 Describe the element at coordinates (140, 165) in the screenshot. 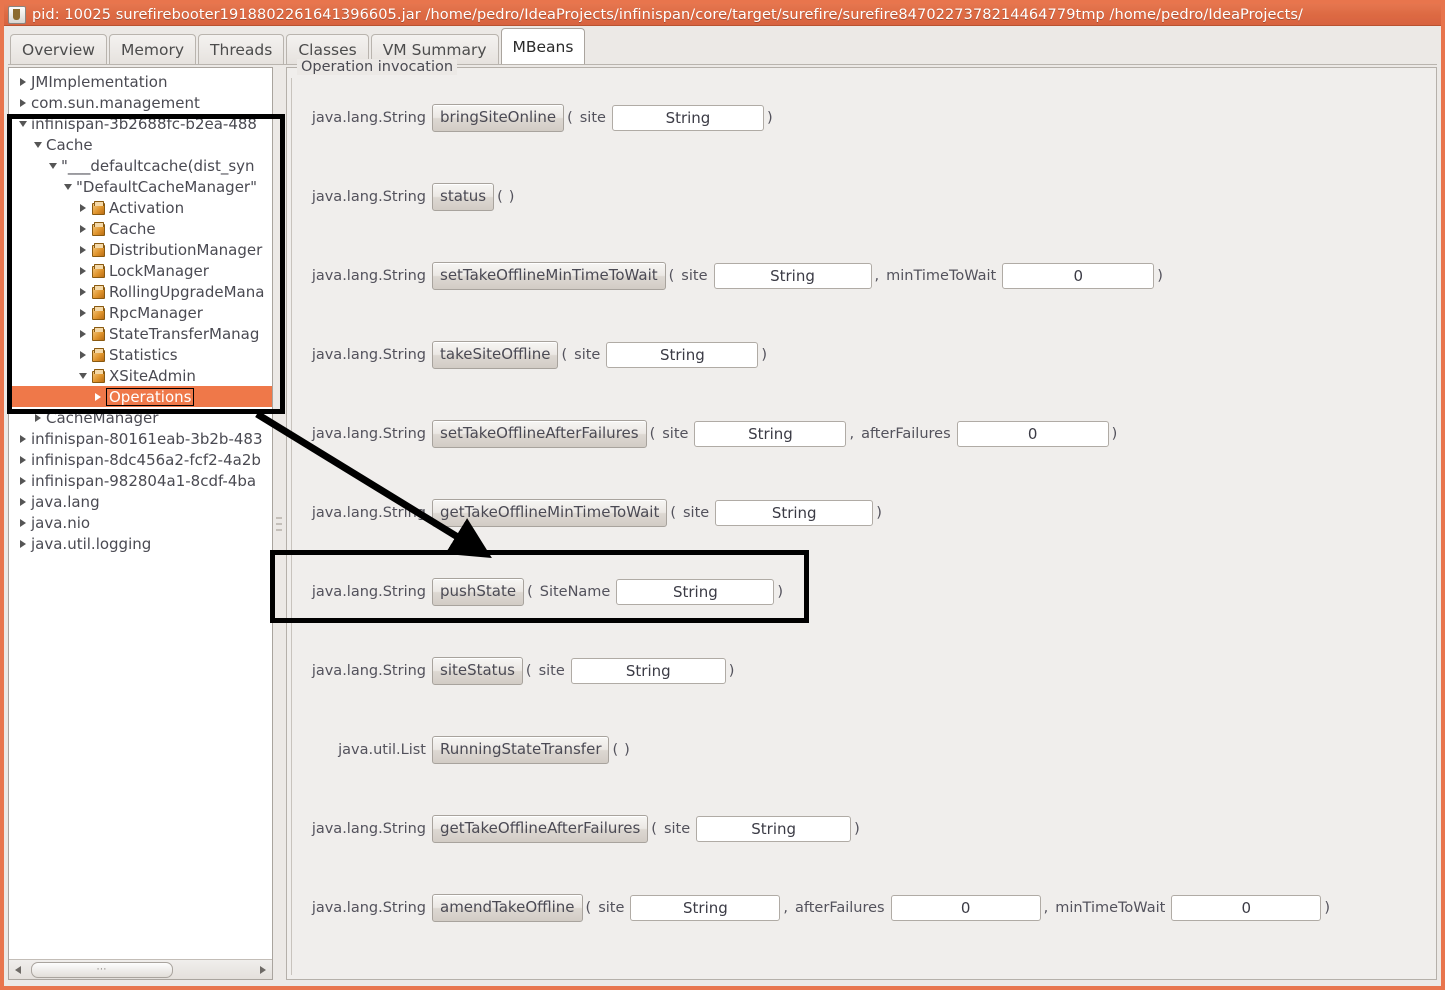

I see `tree-node-defaultcache-dist-syn: "___defaultcache(dist_syn` at that location.